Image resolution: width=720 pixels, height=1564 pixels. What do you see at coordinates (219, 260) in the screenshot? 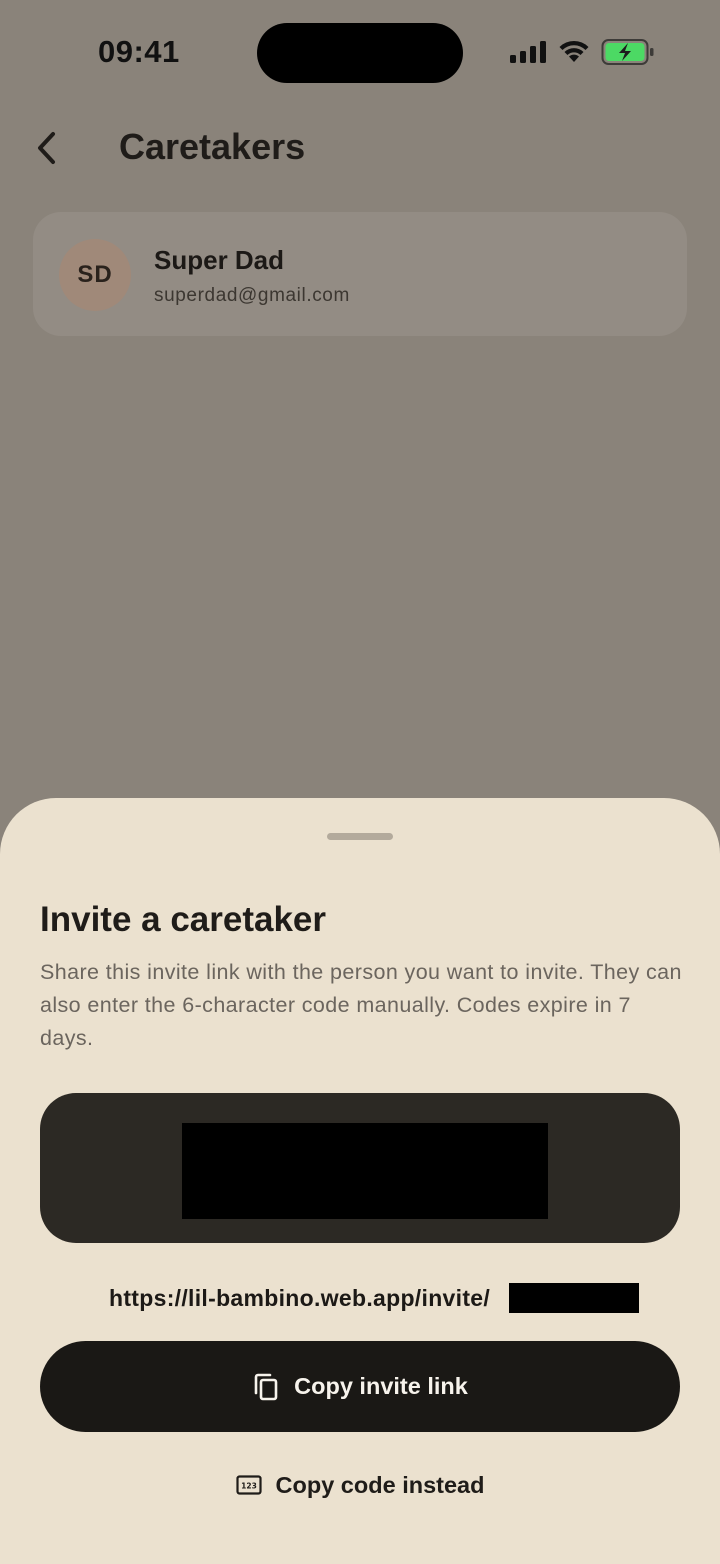
I see `caretaker-name: Super Dad` at bounding box center [219, 260].